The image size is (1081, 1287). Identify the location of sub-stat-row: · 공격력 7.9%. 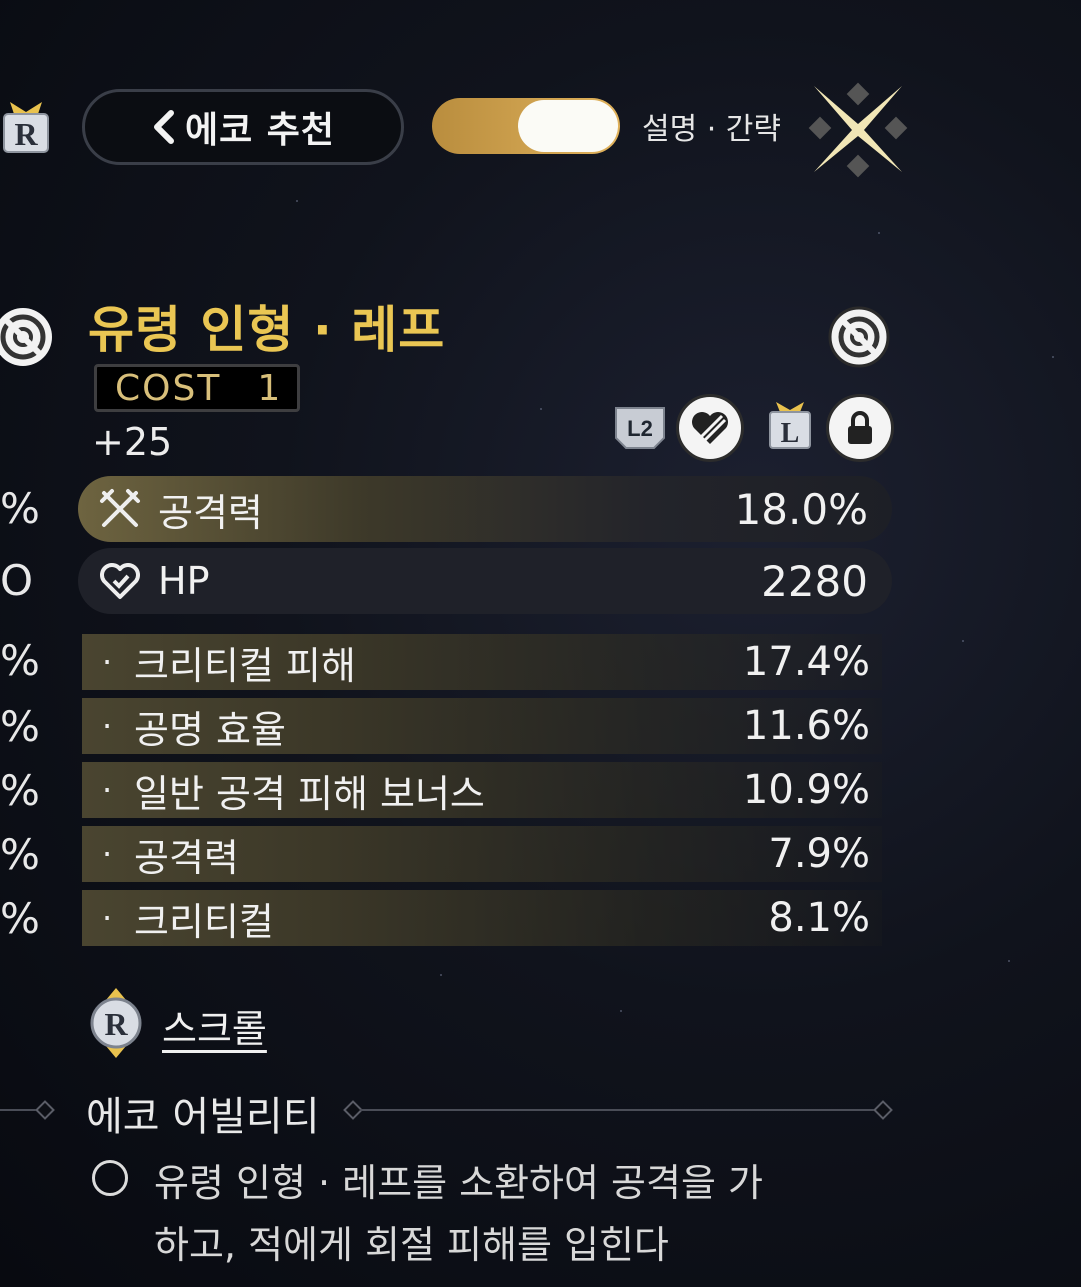
(482, 854).